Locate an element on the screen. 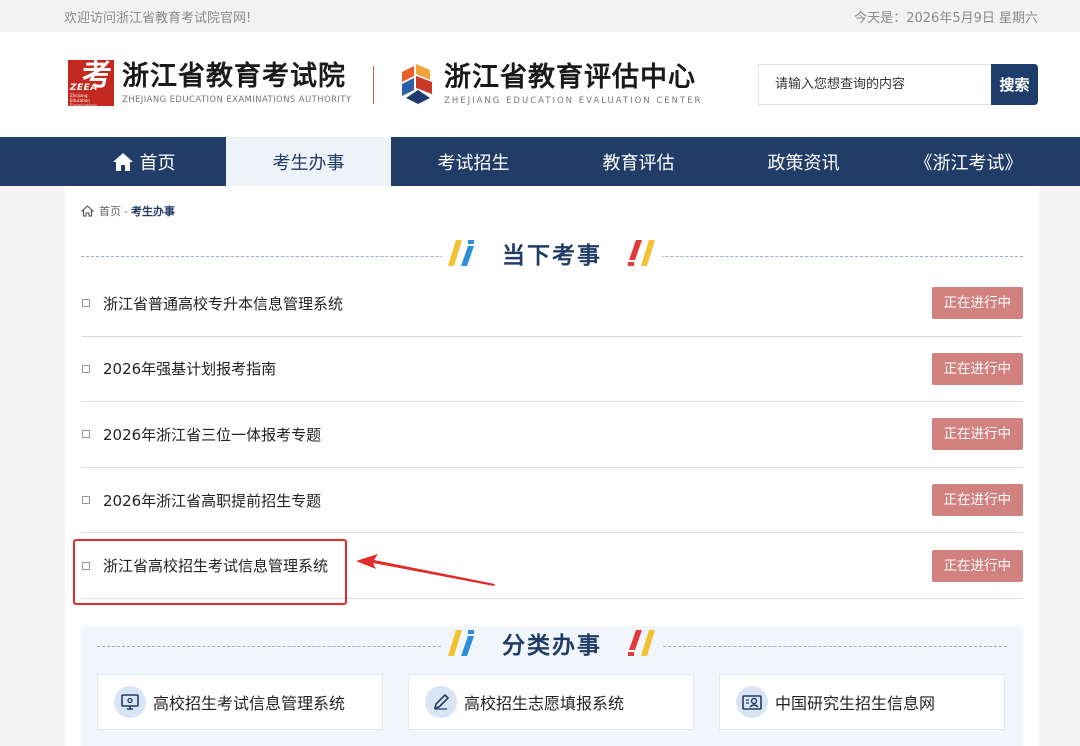 Image resolution: width=1080 pixels, height=746 pixels. annotation-arrow-icon is located at coordinates (425, 570).